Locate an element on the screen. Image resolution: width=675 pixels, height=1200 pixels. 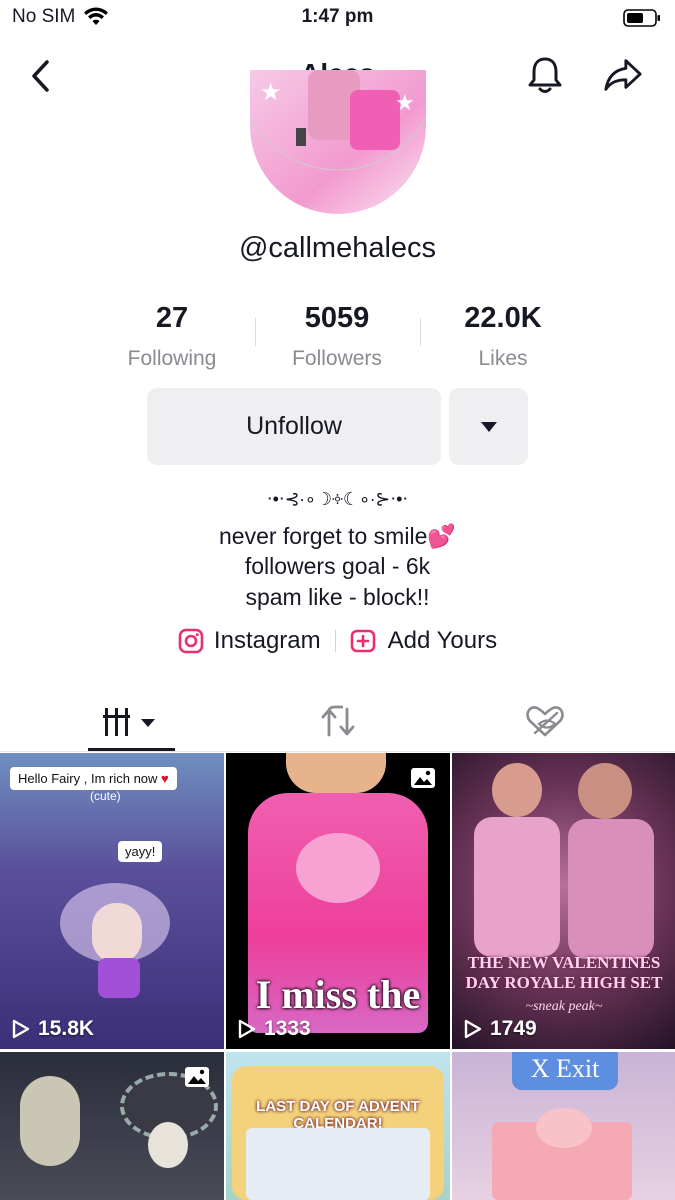
video-tile: I miss the 1333 is located at coordinates (338, 901).